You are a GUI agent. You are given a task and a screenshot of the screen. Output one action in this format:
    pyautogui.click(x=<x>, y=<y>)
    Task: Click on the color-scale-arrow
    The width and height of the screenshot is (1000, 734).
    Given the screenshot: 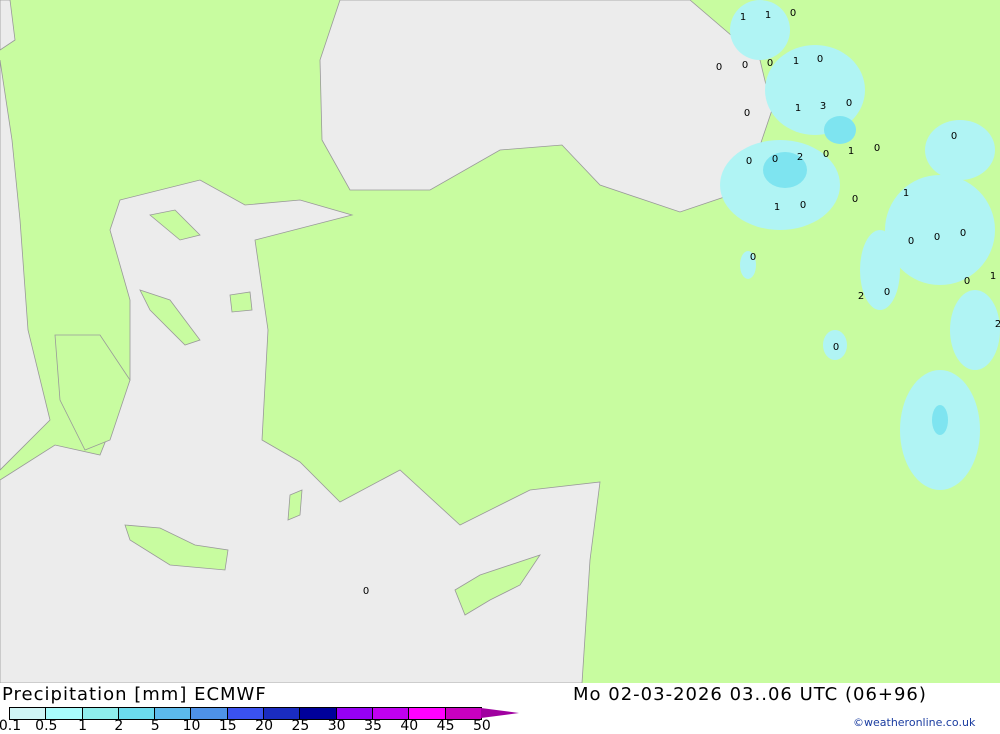 What is the action you would take?
    pyautogui.click(x=500, y=713)
    